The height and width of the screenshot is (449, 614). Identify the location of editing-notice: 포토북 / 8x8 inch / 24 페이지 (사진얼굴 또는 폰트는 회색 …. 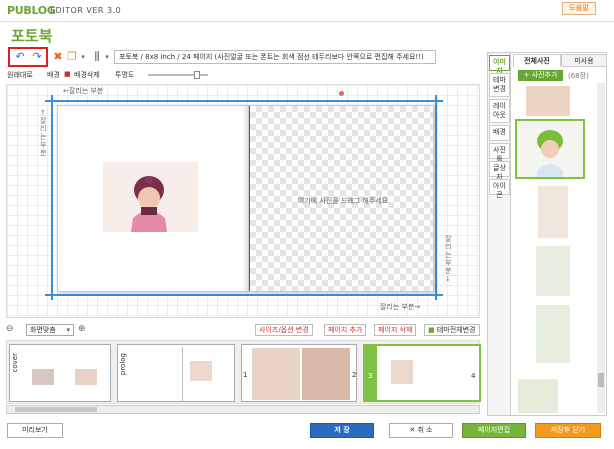
(275, 57).